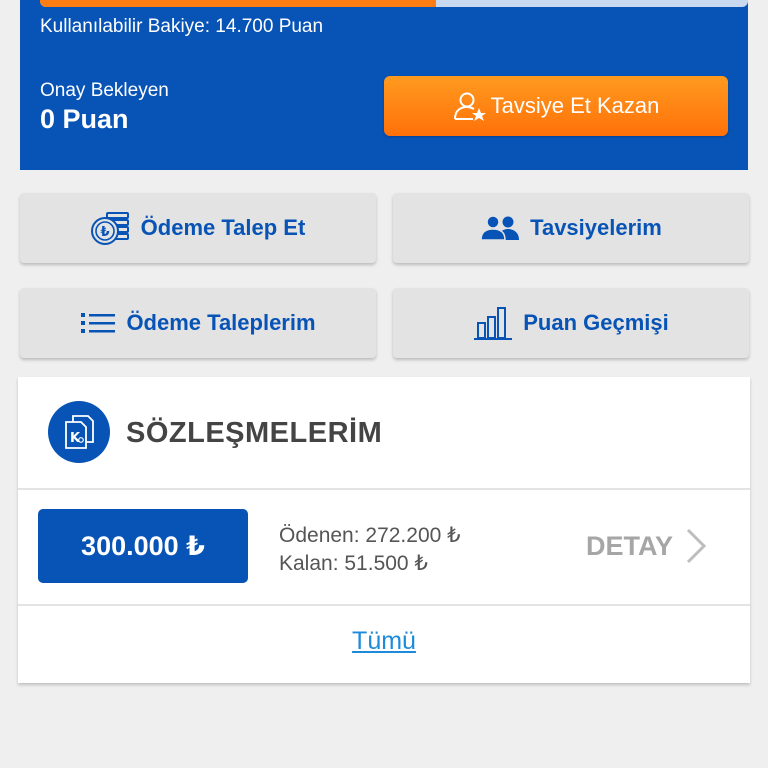  What do you see at coordinates (596, 227) in the screenshot?
I see `my-referrals-label: Tavsiyelerim` at bounding box center [596, 227].